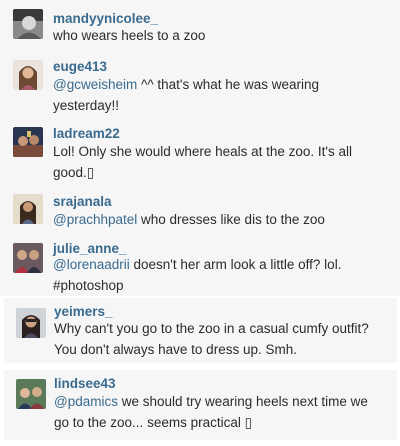 The height and width of the screenshot is (446, 400). I want to click on comment-text-line: #photoshop, so click(88, 285).